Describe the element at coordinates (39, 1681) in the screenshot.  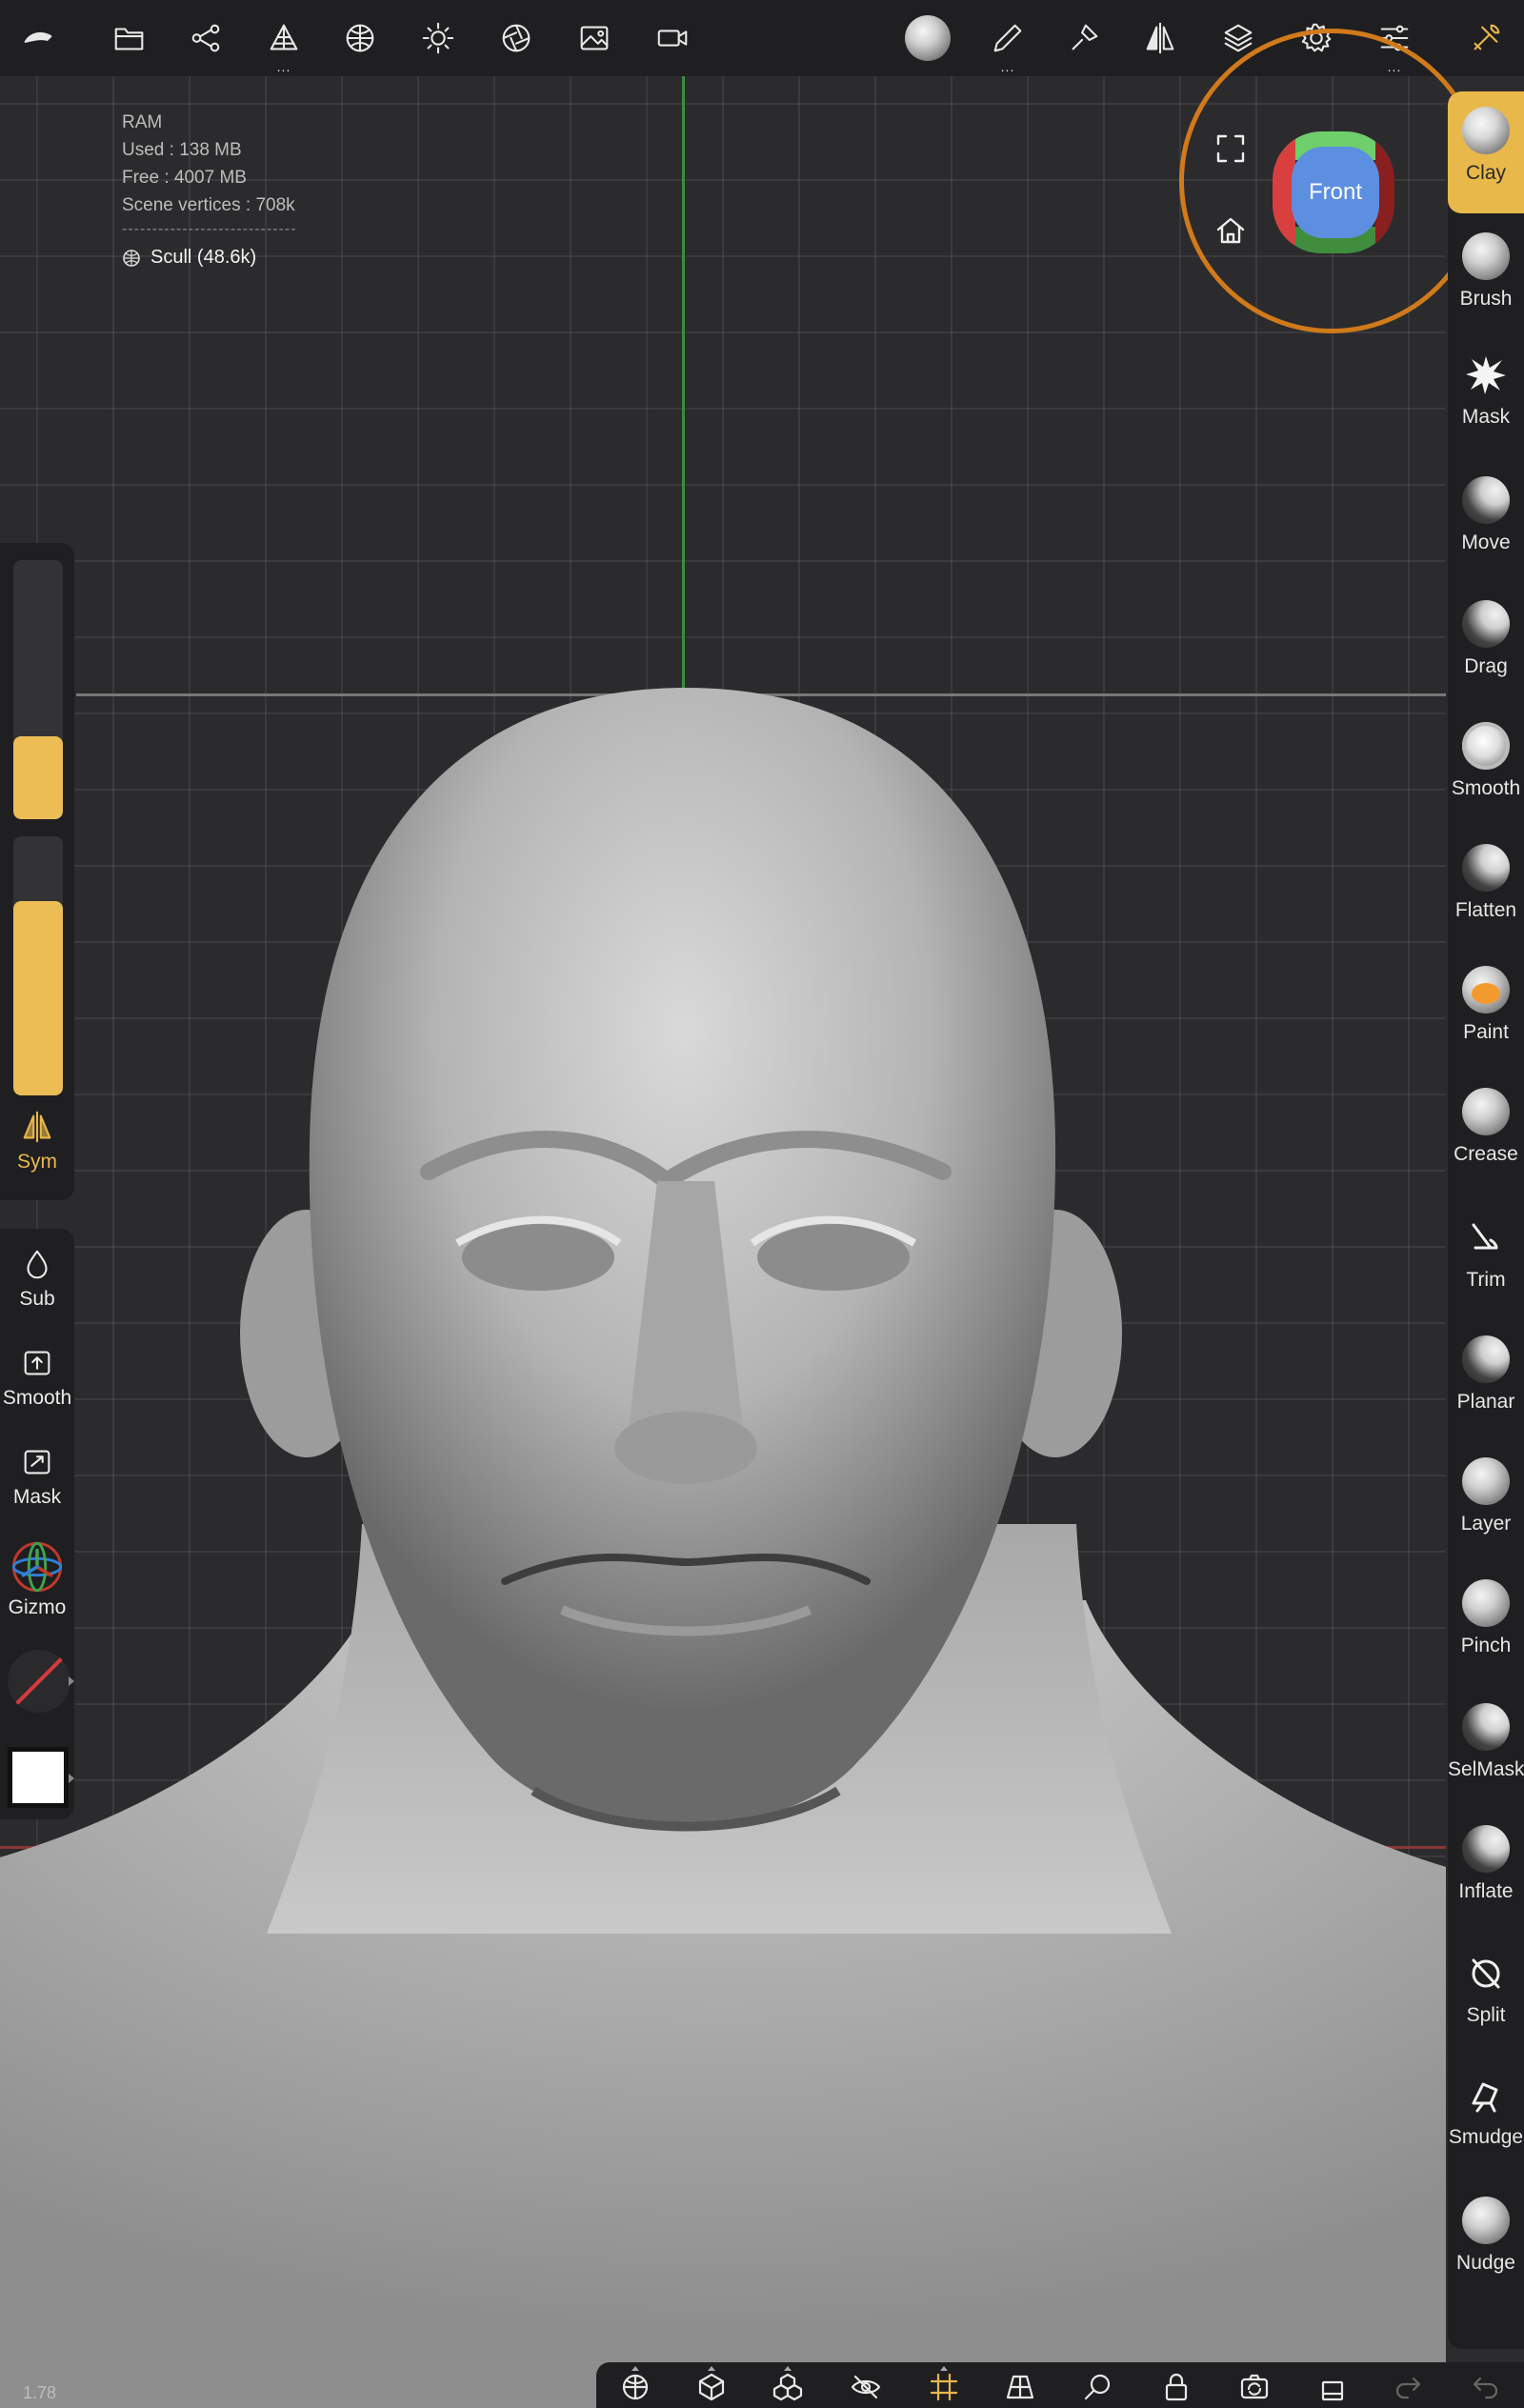
I see `stroke-color-swatch` at that location.